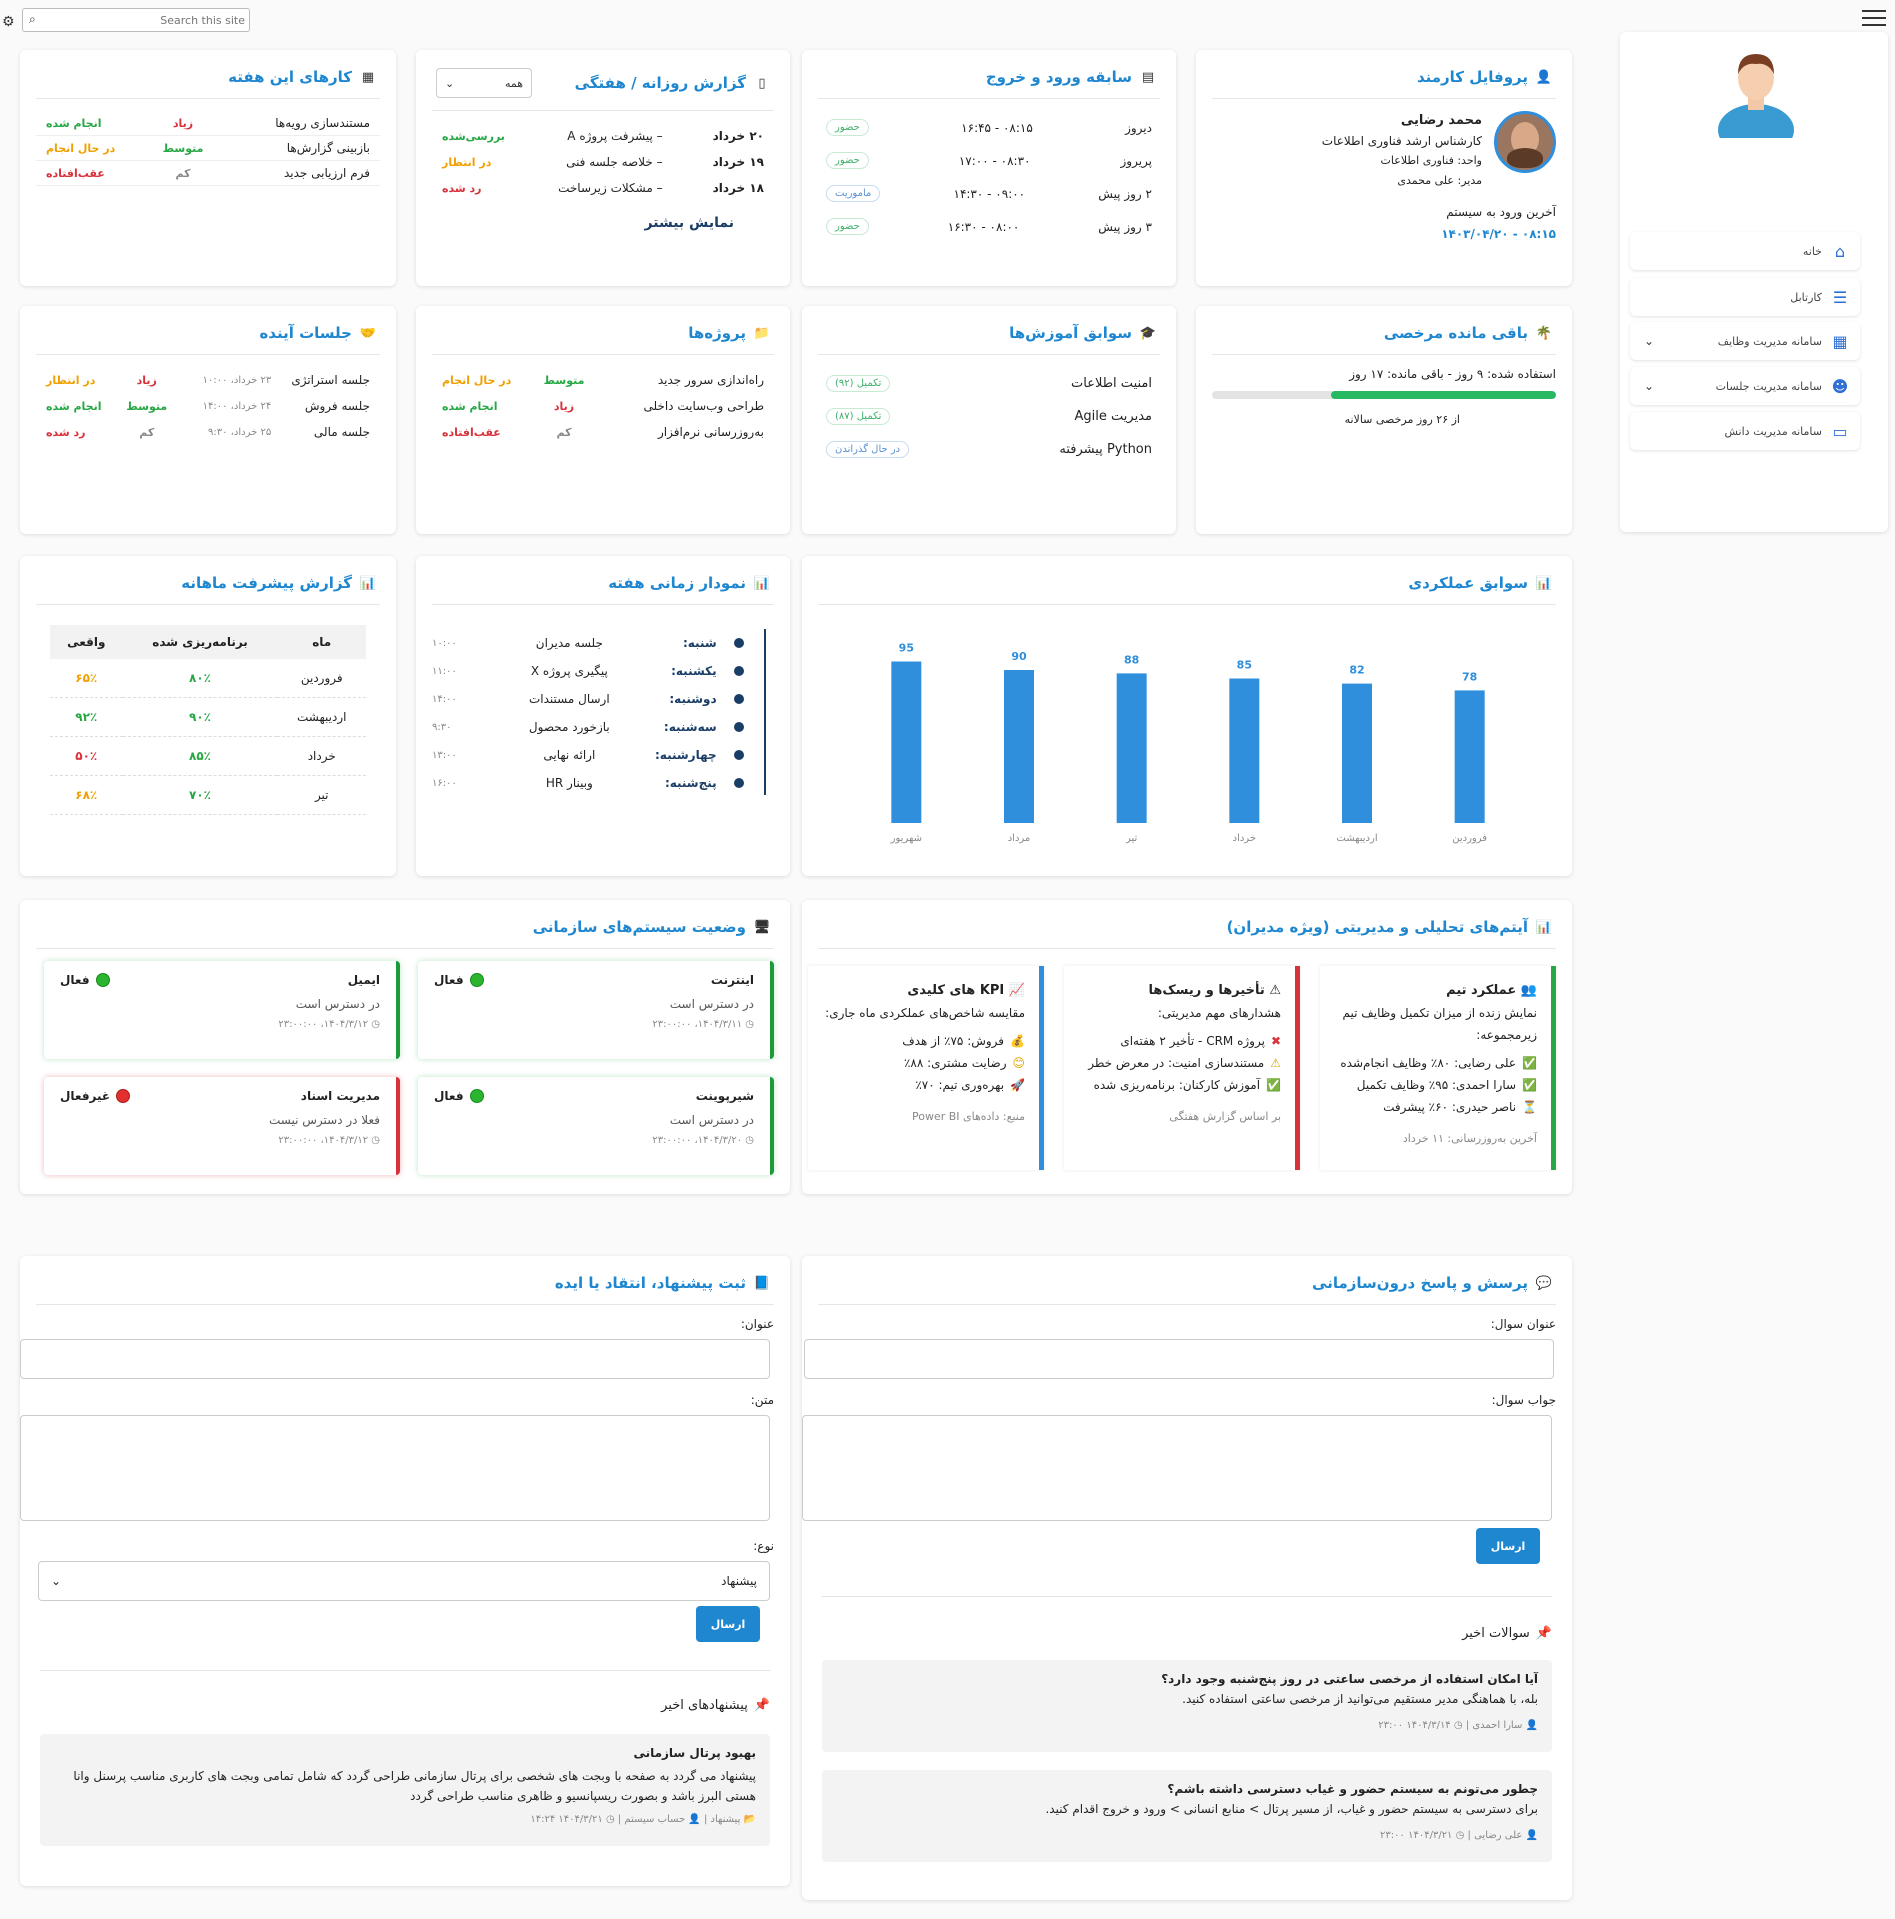 The image size is (1895, 1919). Describe the element at coordinates (240, 432) in the screenshot. I see `meeting-row-time: ۲۵ خرداد، ۹:۳۰` at that location.